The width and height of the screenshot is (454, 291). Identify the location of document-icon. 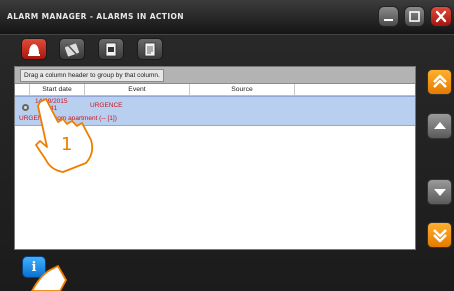
(150, 49).